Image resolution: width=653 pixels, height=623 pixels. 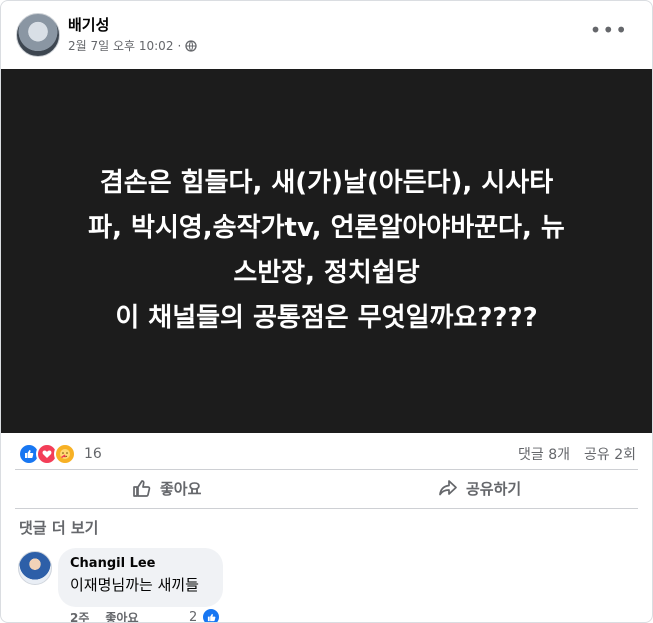 What do you see at coordinates (35, 568) in the screenshot?
I see `commenter-avatar` at bounding box center [35, 568].